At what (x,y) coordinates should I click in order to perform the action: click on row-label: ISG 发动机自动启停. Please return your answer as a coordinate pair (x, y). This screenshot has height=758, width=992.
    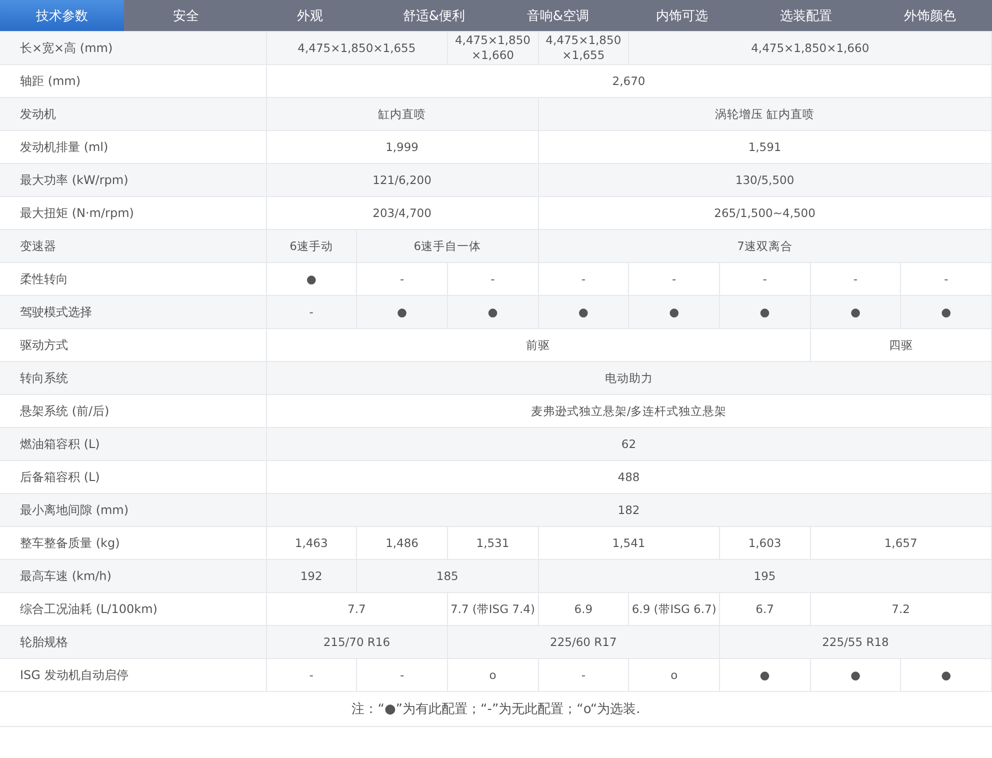
    Looking at the image, I should click on (133, 675).